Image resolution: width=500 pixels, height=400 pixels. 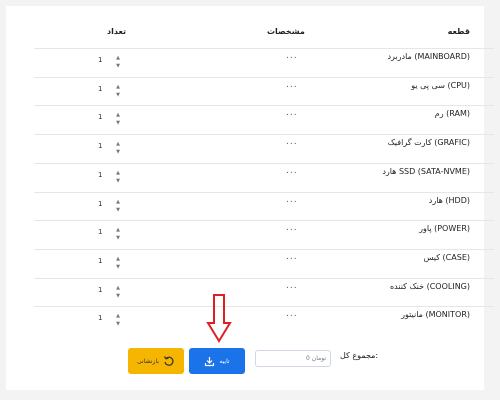 I want to click on header-qty: تعداد, so click(x=116, y=31).